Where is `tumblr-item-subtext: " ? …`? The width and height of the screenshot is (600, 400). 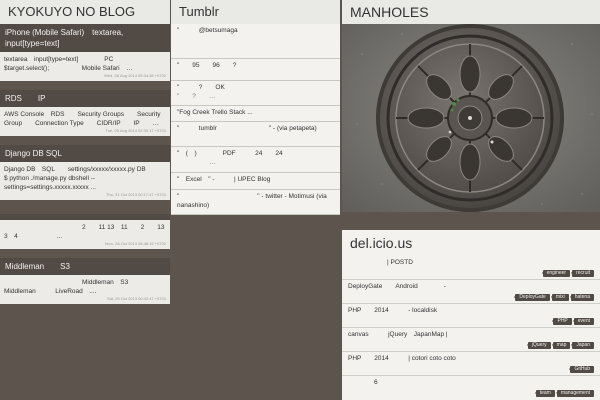
tumblr-item-subtext: " ? … is located at coordinates (196, 96).